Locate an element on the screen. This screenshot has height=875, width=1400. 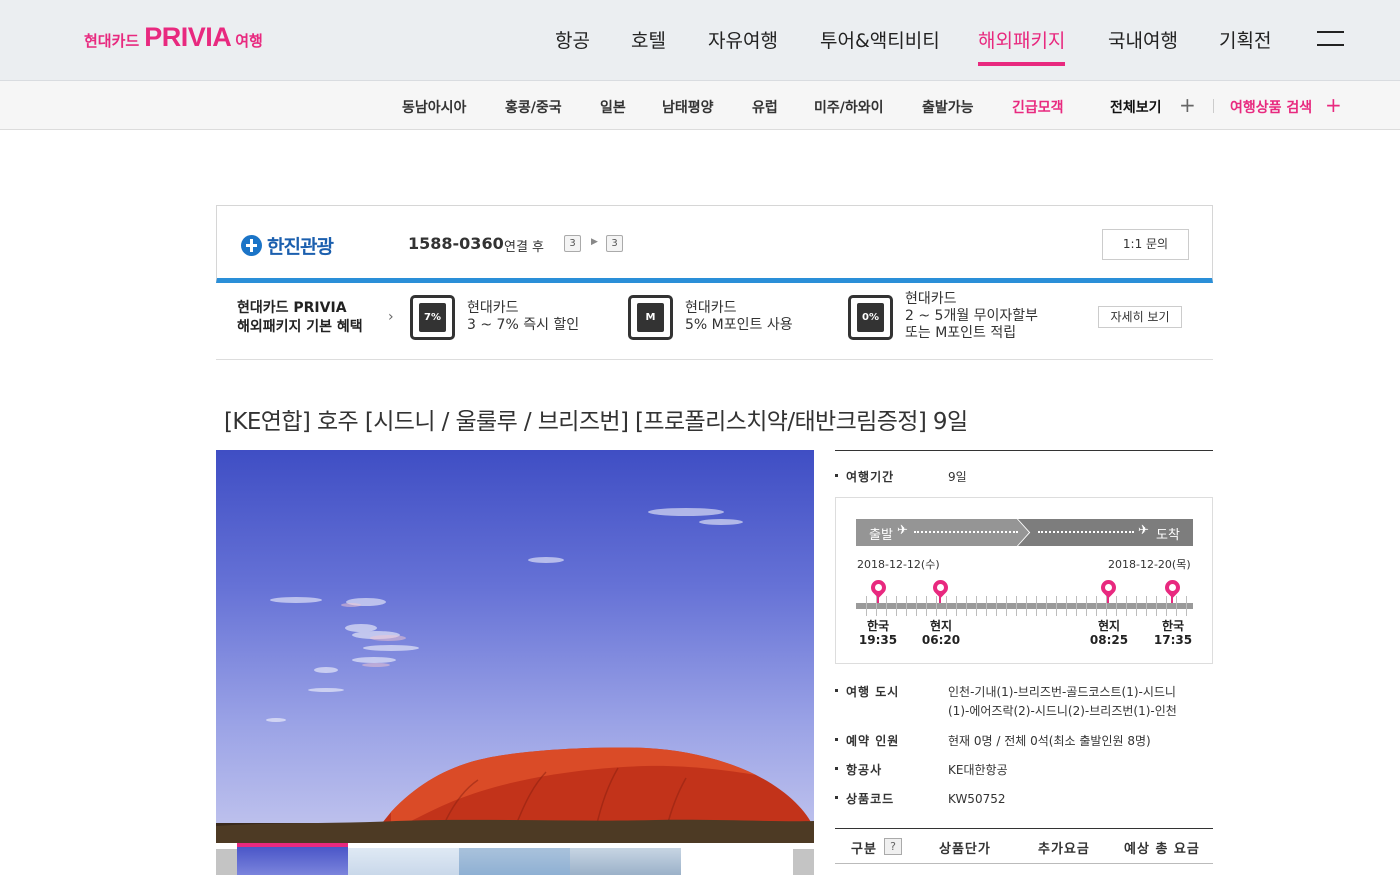
stop-3: 현지 08:25 is located at coordinates (1109, 633).